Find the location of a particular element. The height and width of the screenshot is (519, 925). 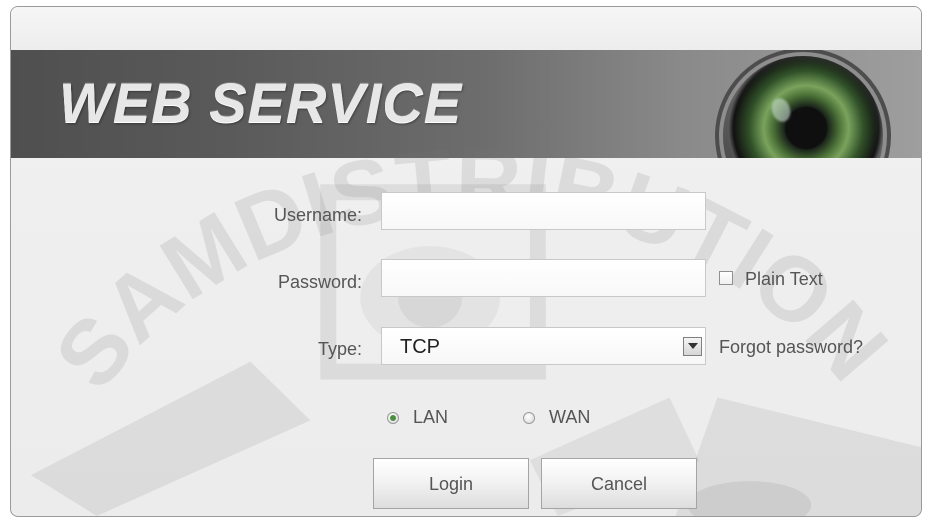

chevron-down-icon is located at coordinates (692, 346).